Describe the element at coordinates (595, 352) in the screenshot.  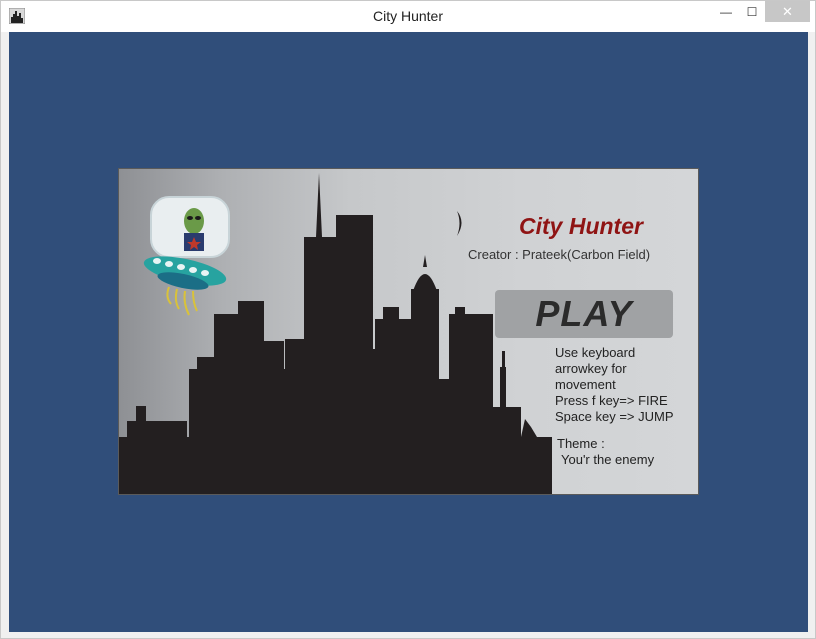
I see `instruction-line: Use keyboard` at that location.